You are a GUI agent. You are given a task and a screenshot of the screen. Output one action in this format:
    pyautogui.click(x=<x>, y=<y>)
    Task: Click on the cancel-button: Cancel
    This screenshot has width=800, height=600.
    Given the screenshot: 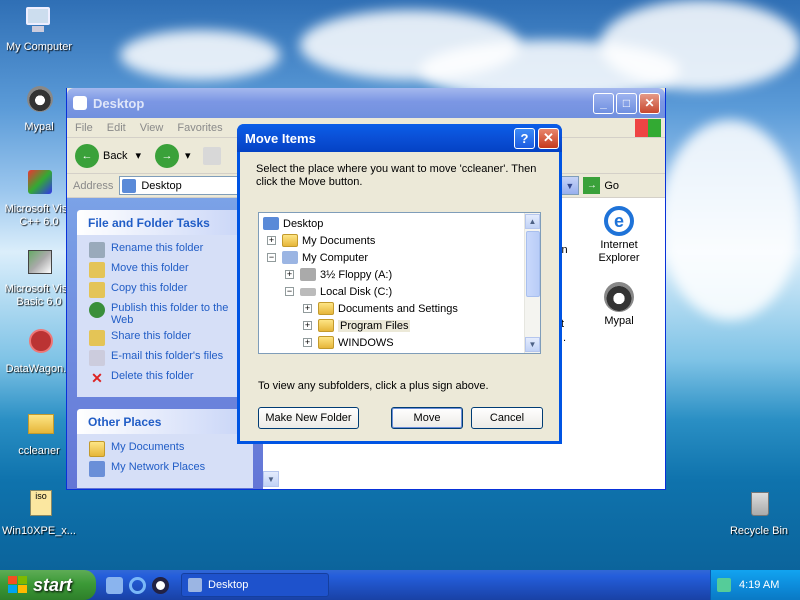 What is the action you would take?
    pyautogui.click(x=507, y=418)
    